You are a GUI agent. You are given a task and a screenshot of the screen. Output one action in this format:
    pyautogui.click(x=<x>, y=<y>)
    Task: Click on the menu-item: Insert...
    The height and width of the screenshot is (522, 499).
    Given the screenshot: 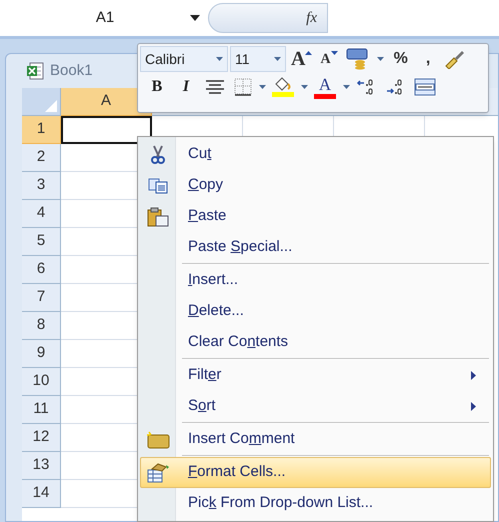 What is the action you would take?
    pyautogui.click(x=315, y=280)
    